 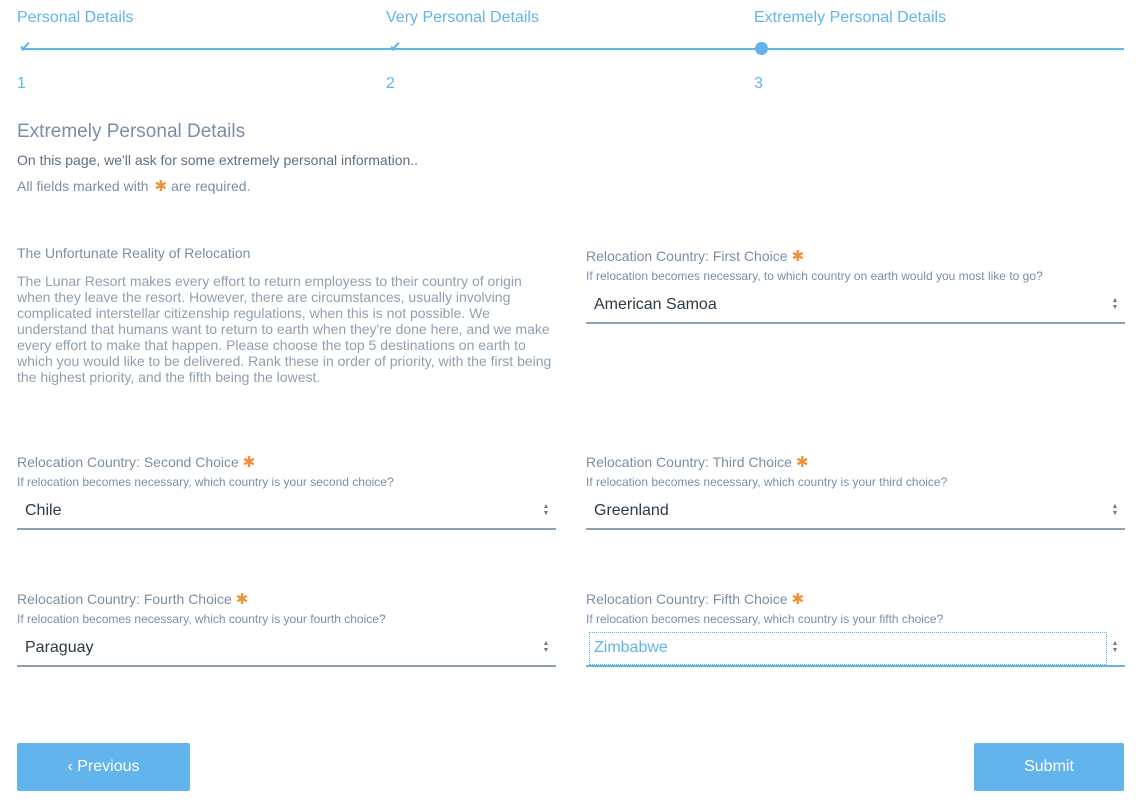 What do you see at coordinates (124, 599) in the screenshot?
I see `field-label-text: Relocation Country: Fourth Choice` at bounding box center [124, 599].